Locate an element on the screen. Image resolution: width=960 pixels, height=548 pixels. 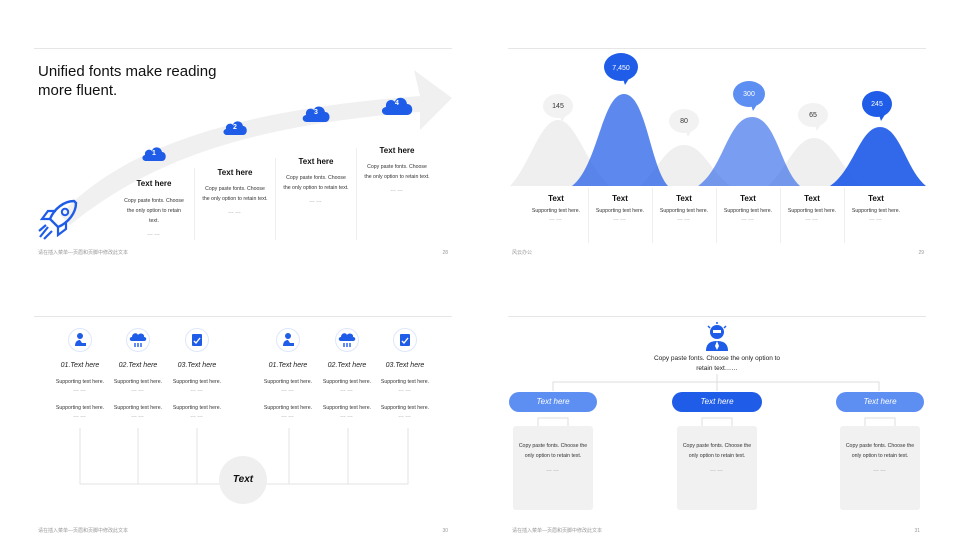
page-number: 28 is located at coordinates (445, 253).